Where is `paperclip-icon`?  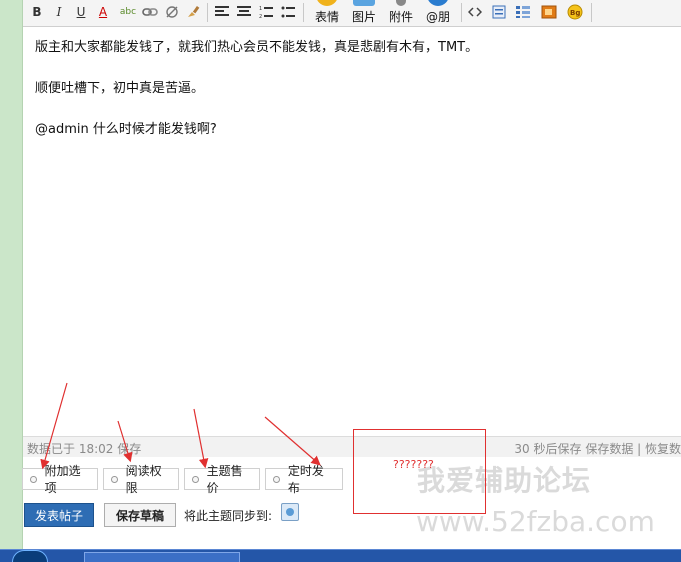 paperclip-icon is located at coordinates (401, 3).